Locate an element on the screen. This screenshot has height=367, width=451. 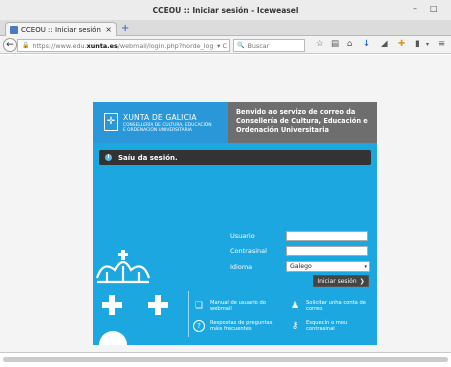
menu-icon: ≡ is located at coordinates (441, 44).